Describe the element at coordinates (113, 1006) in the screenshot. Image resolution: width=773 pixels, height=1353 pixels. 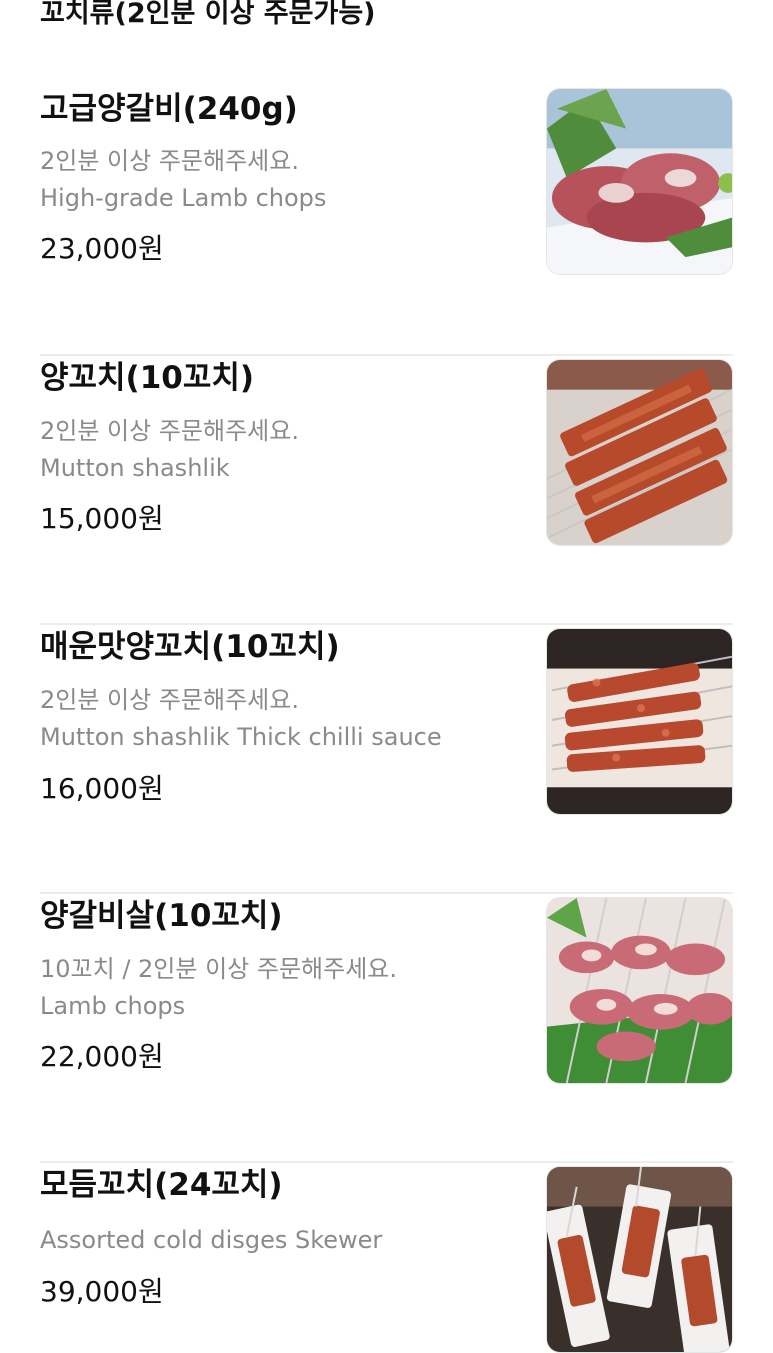
I see `item-english-name: Lamb chops` at that location.